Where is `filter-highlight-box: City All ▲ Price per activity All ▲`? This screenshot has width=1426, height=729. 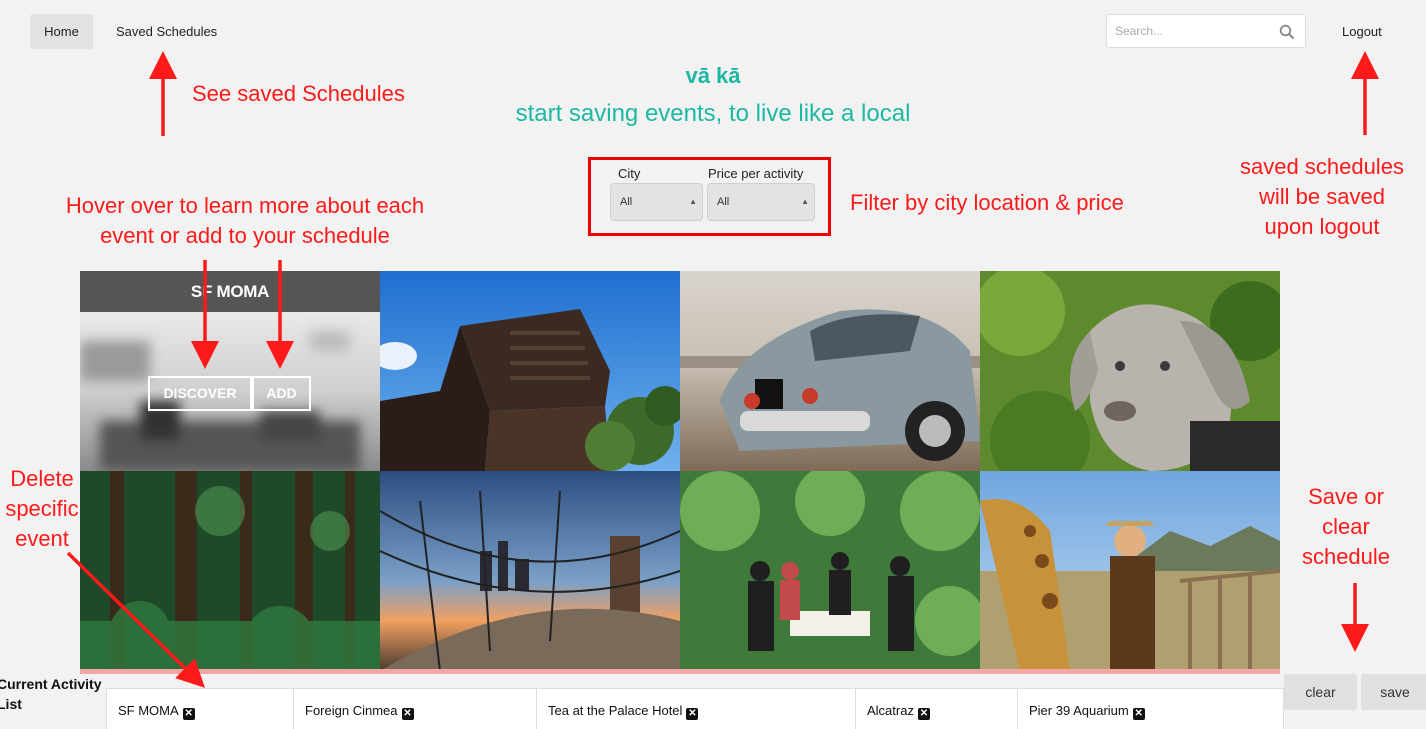 filter-highlight-box: City All ▲ Price per activity All ▲ is located at coordinates (709, 196).